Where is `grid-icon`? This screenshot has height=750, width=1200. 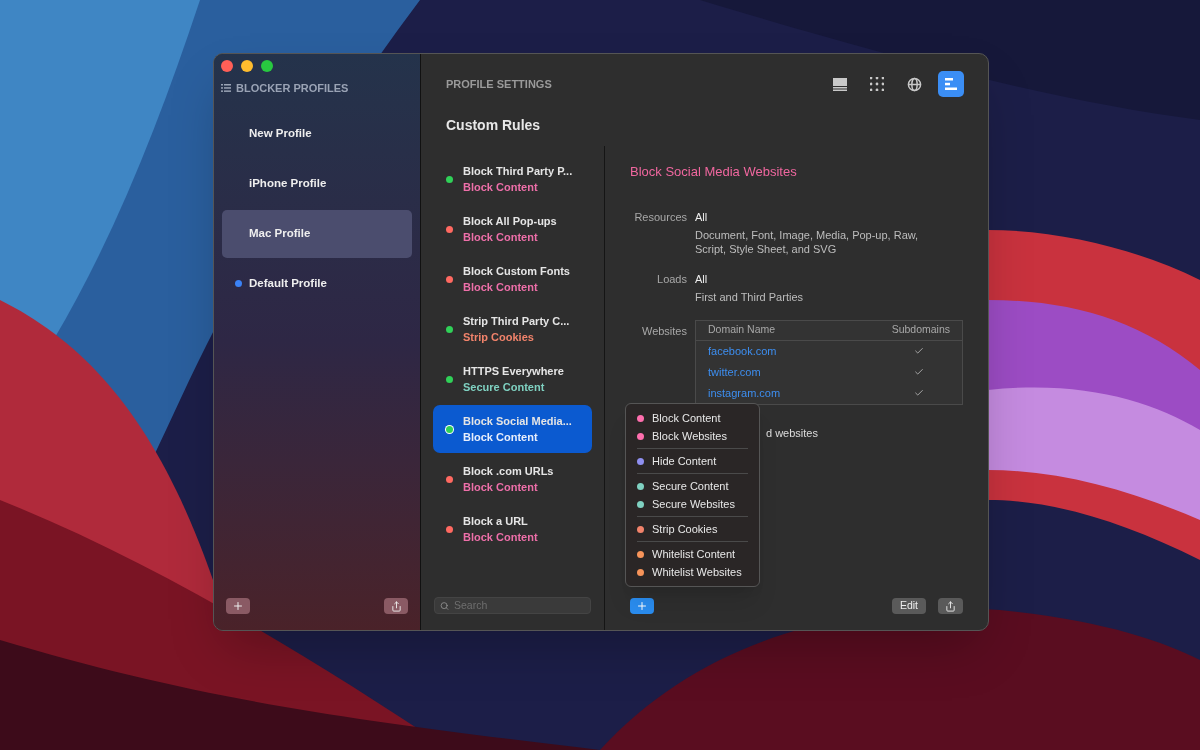 grid-icon is located at coordinates (877, 84).